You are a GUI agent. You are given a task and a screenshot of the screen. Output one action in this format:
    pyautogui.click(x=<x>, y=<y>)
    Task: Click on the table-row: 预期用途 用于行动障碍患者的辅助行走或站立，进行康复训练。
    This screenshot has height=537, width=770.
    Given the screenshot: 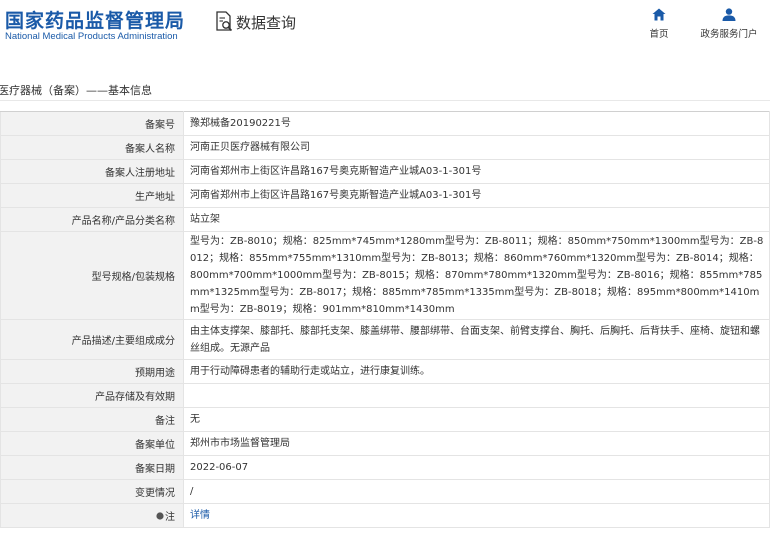 What is the action you would take?
    pyautogui.click(x=385, y=371)
    